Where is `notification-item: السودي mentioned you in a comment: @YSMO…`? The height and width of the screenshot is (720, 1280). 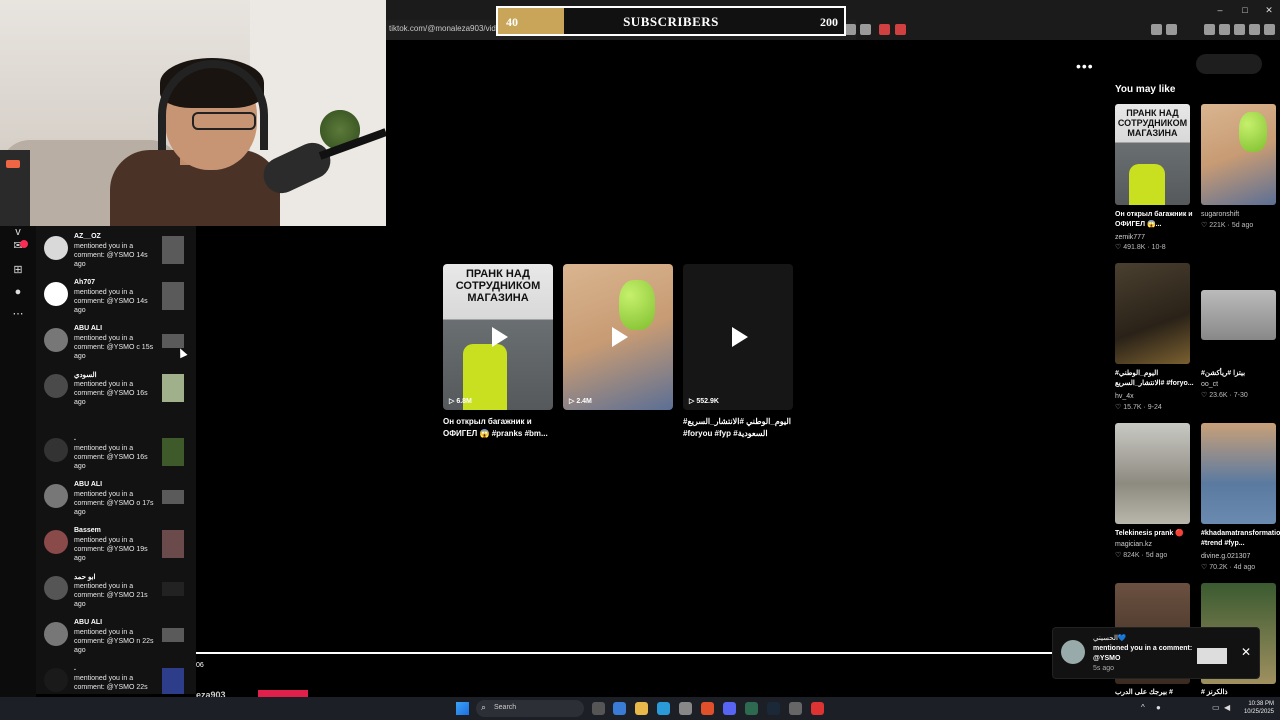 notification-item: السودي mentioned you in a comment: @YSMO… is located at coordinates (116, 391).